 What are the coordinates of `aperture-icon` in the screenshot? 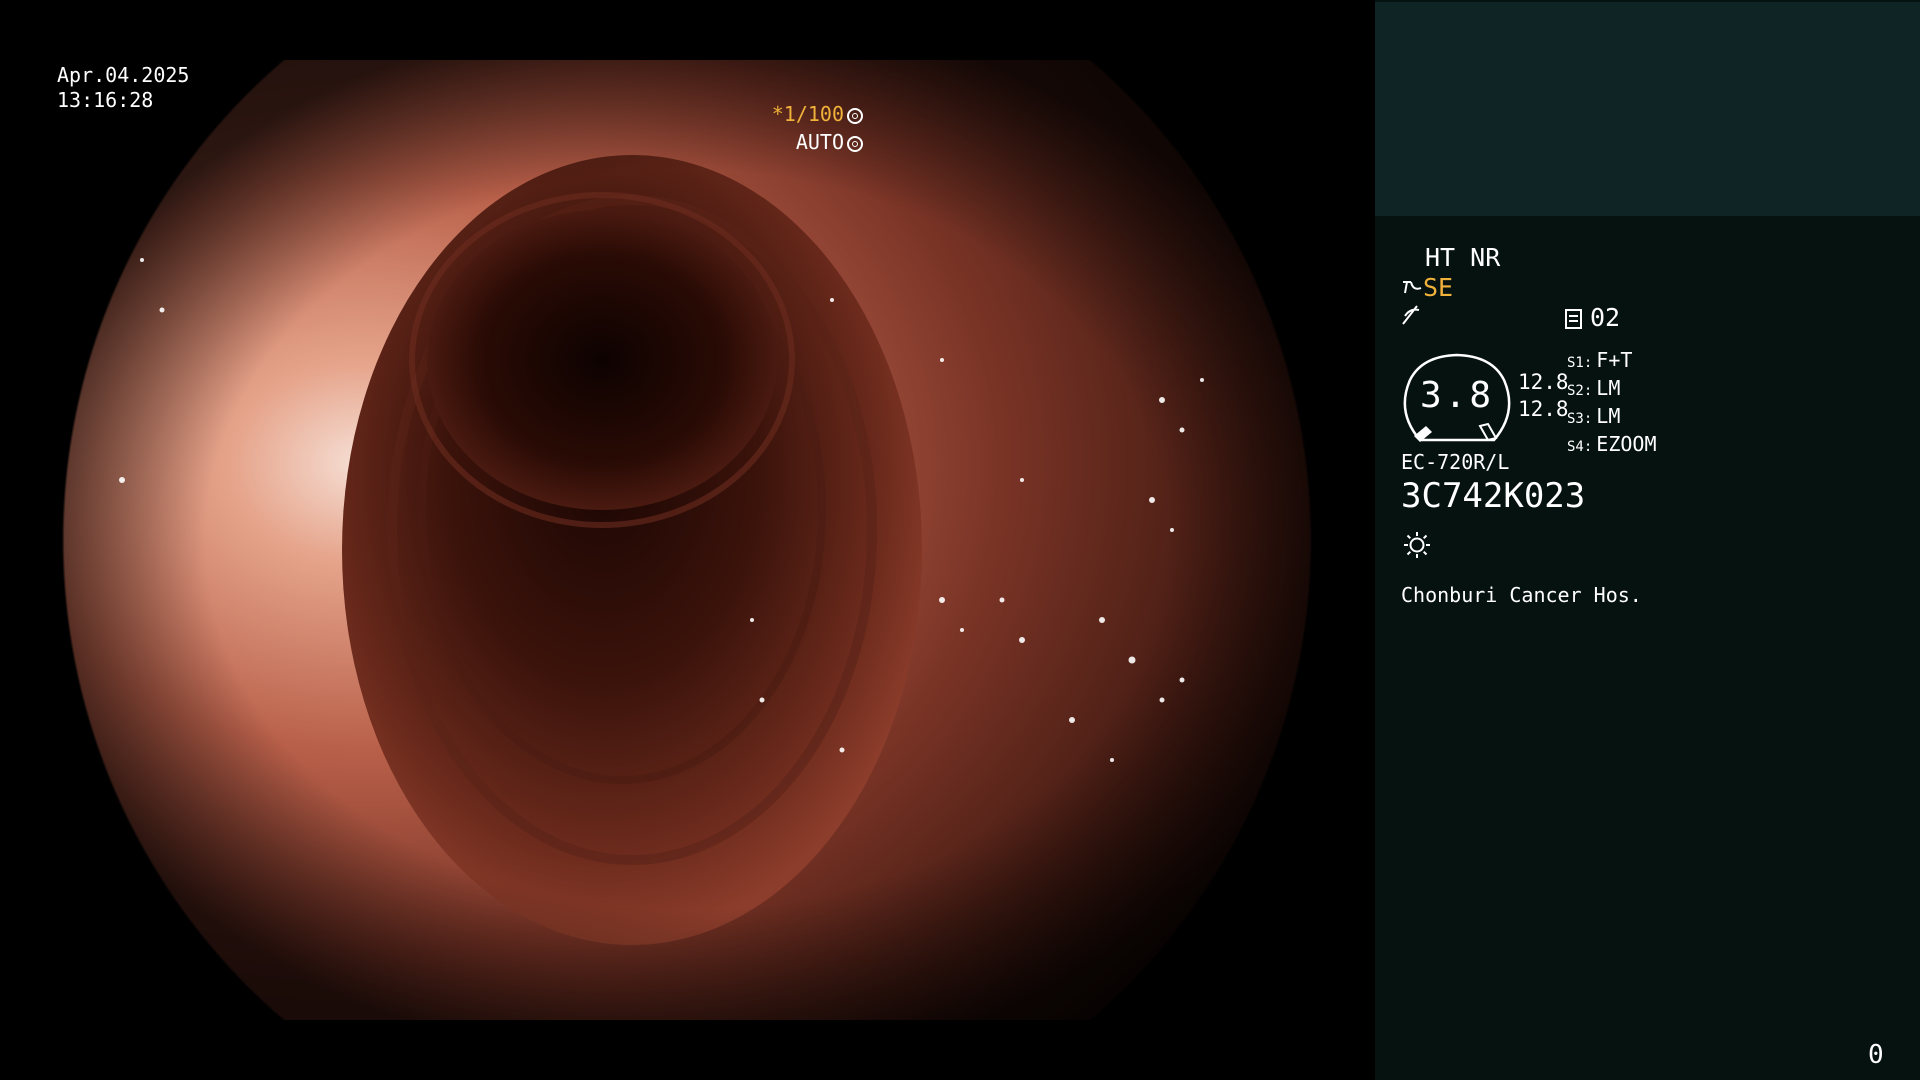 It's located at (855, 116).